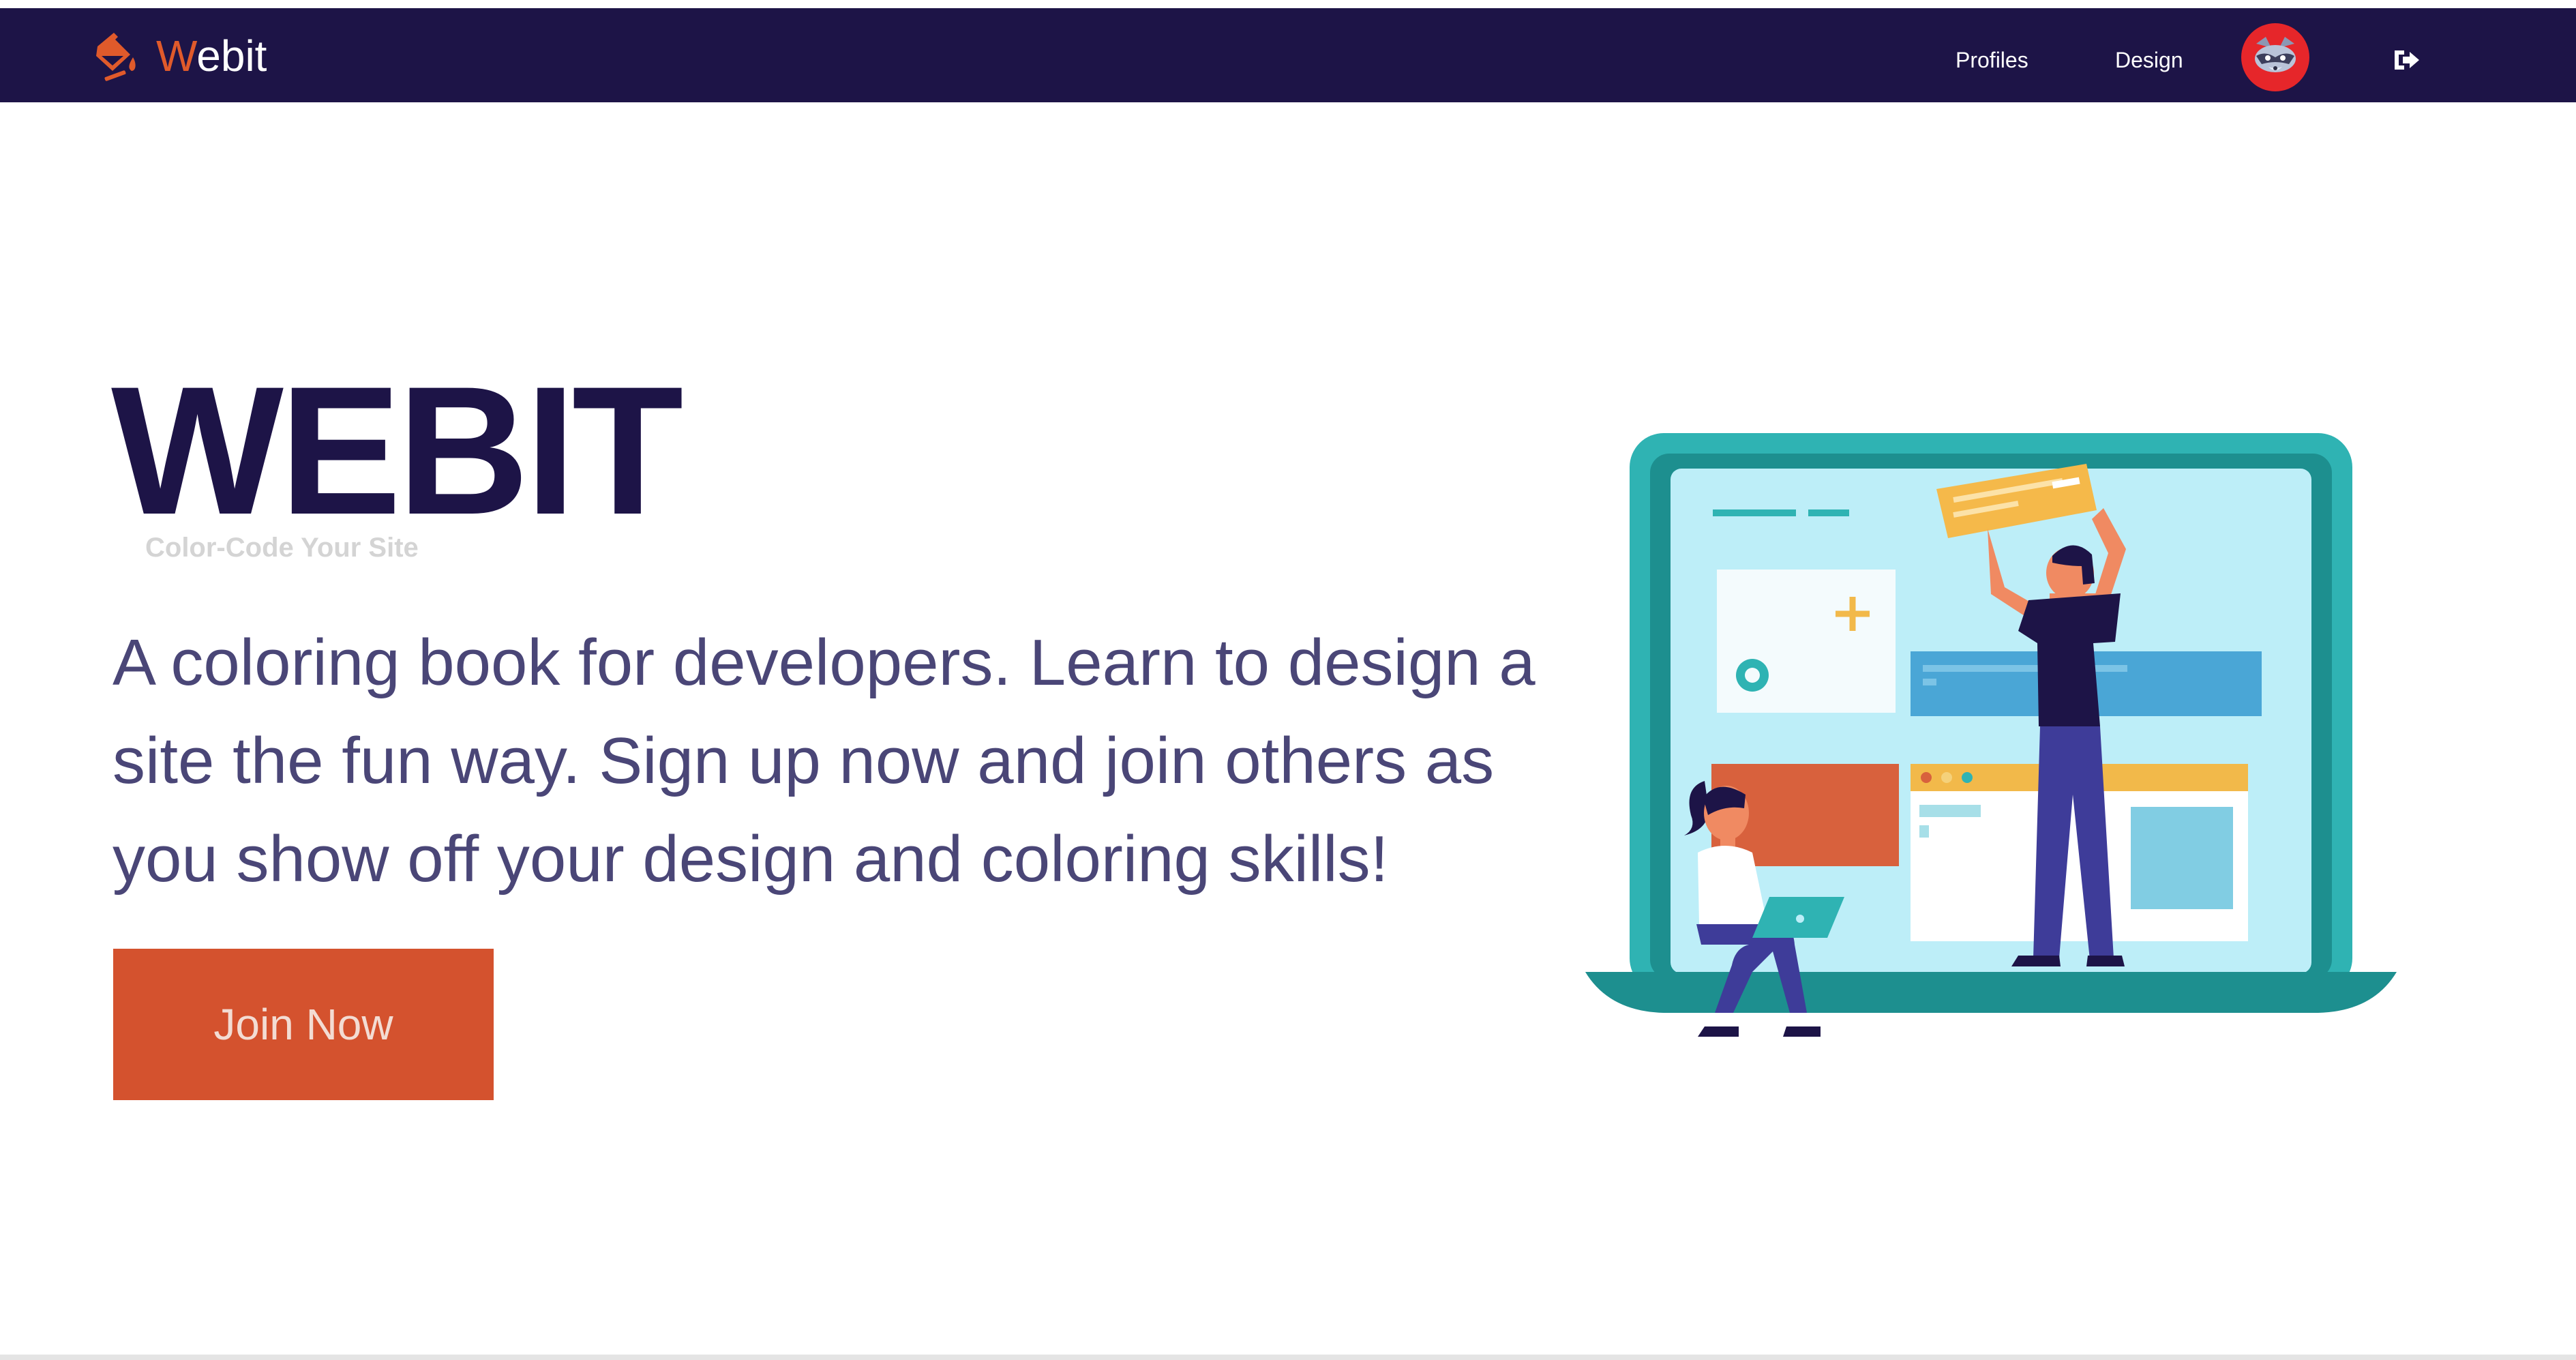 Image resolution: width=2576 pixels, height=1360 pixels. Describe the element at coordinates (1991, 992) in the screenshot. I see `laptop-base` at that location.